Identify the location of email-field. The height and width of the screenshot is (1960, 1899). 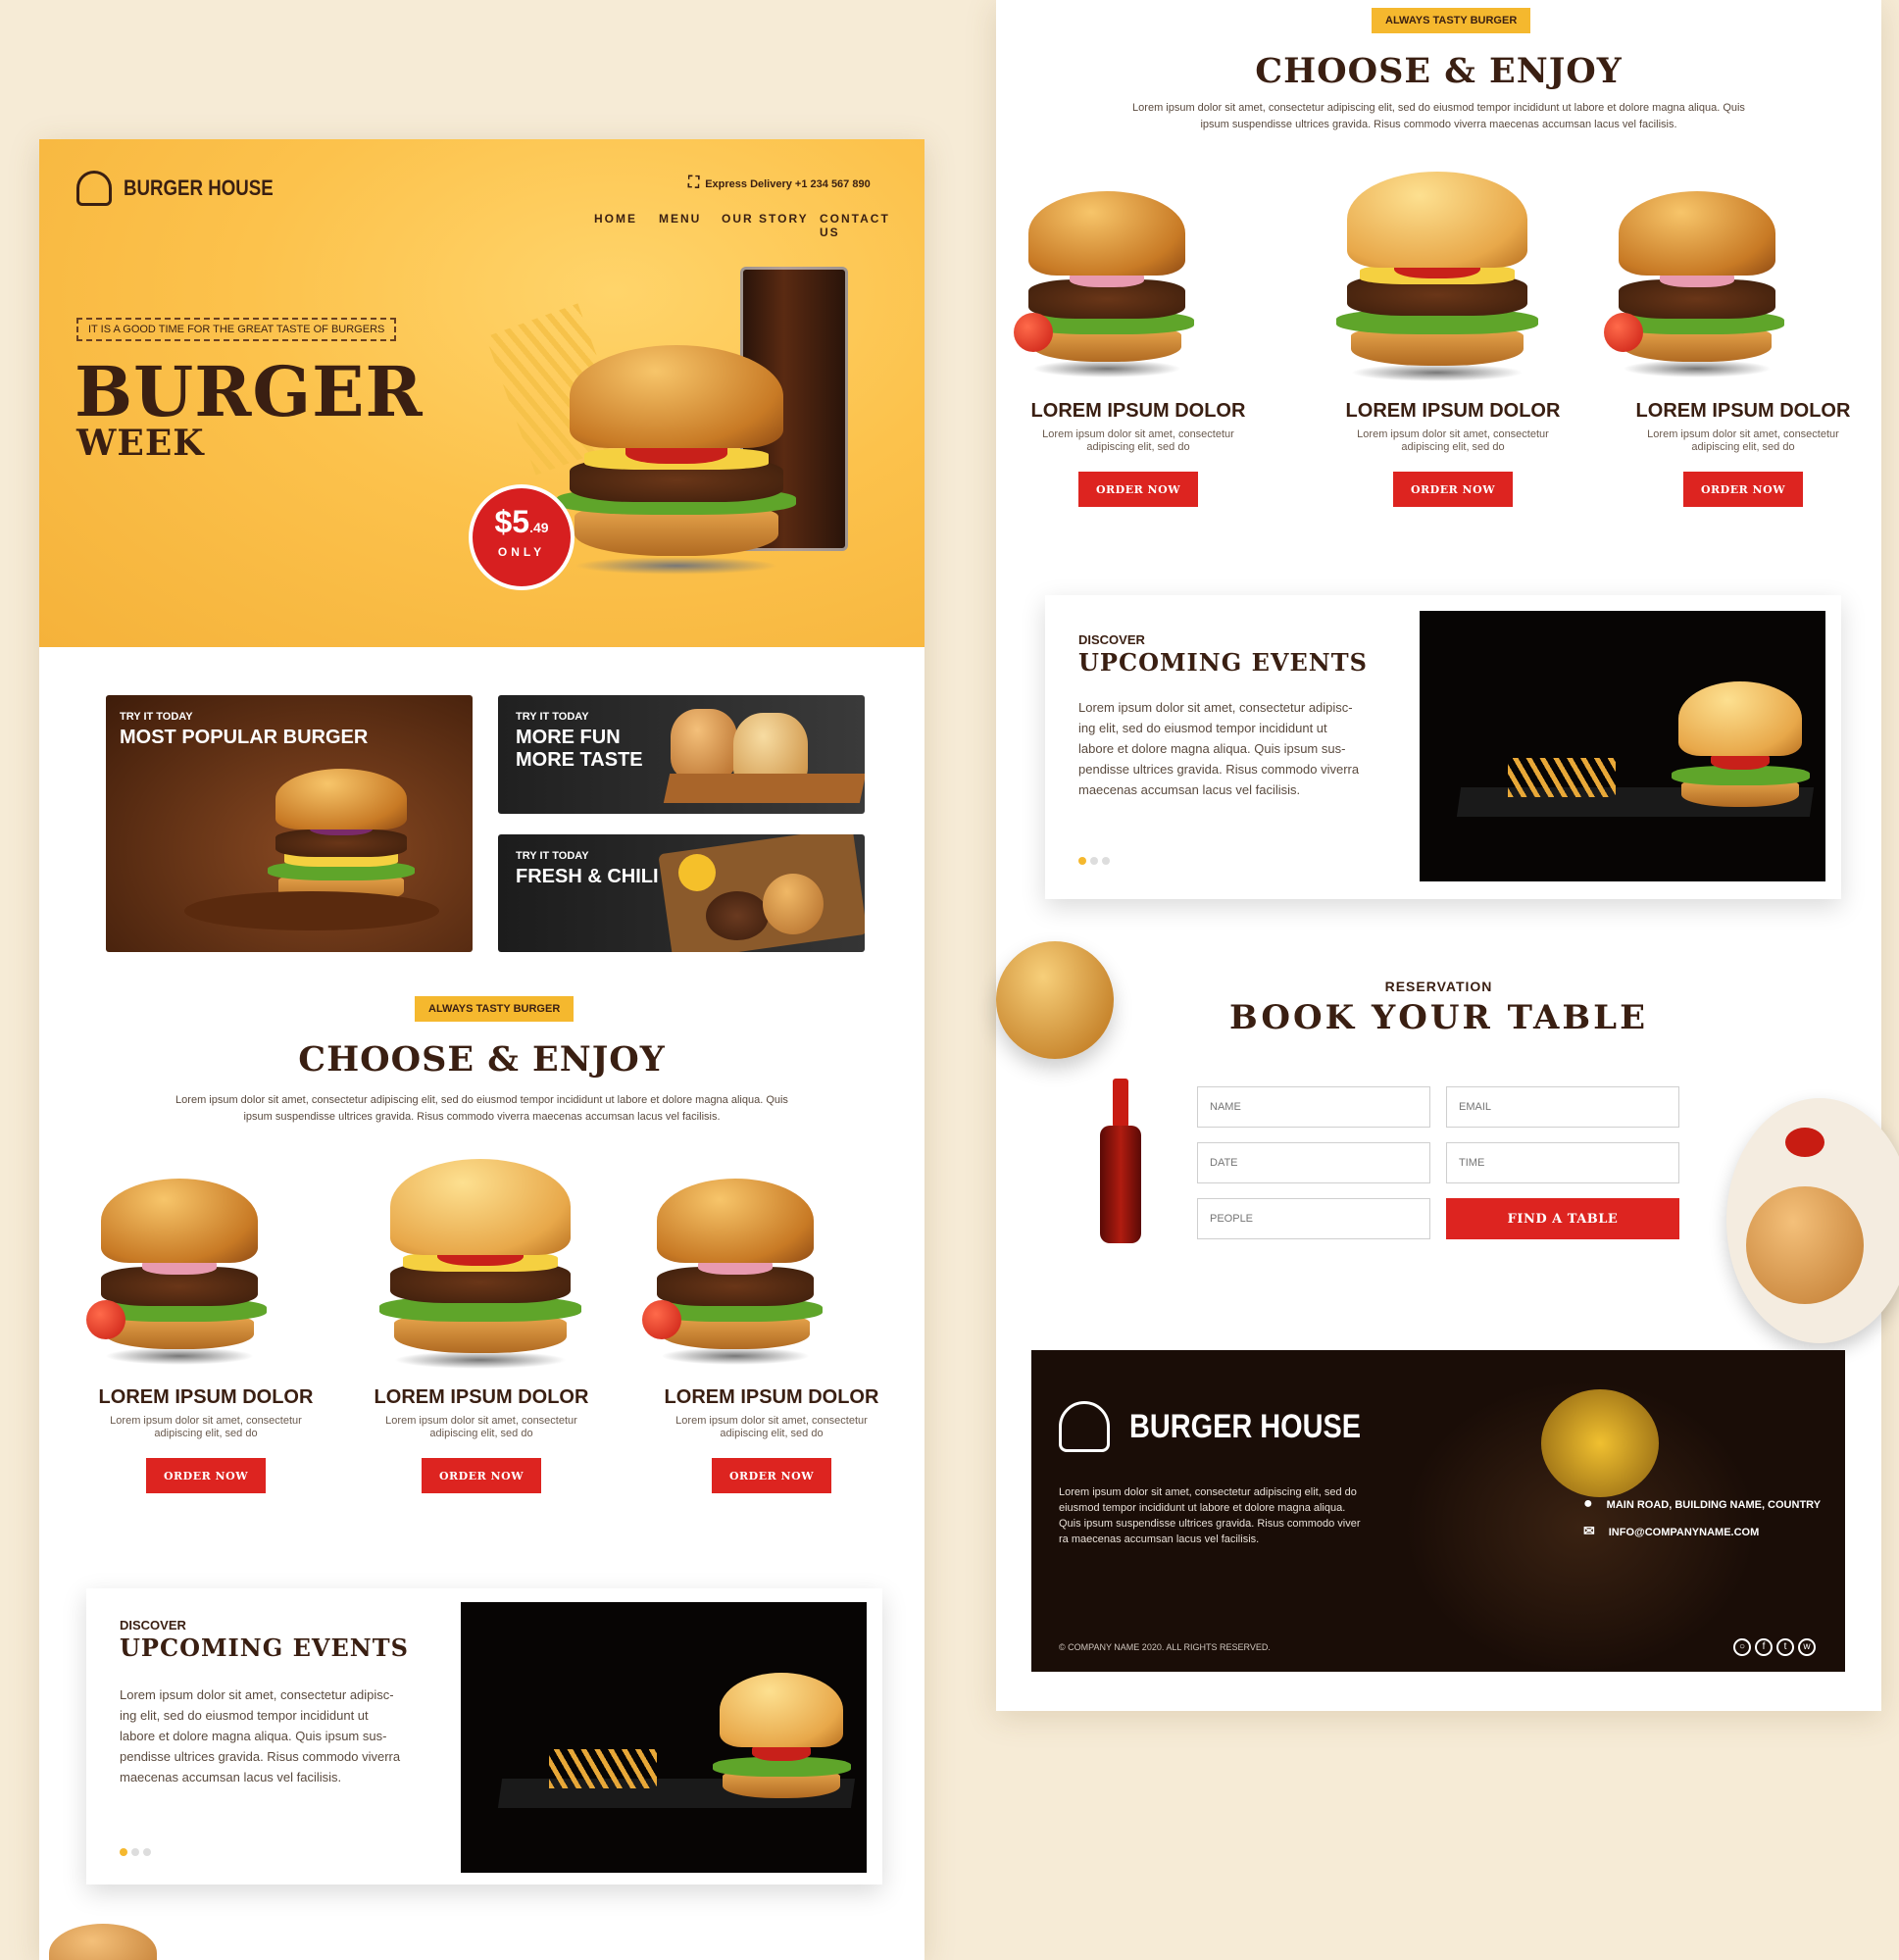
(1562, 1107).